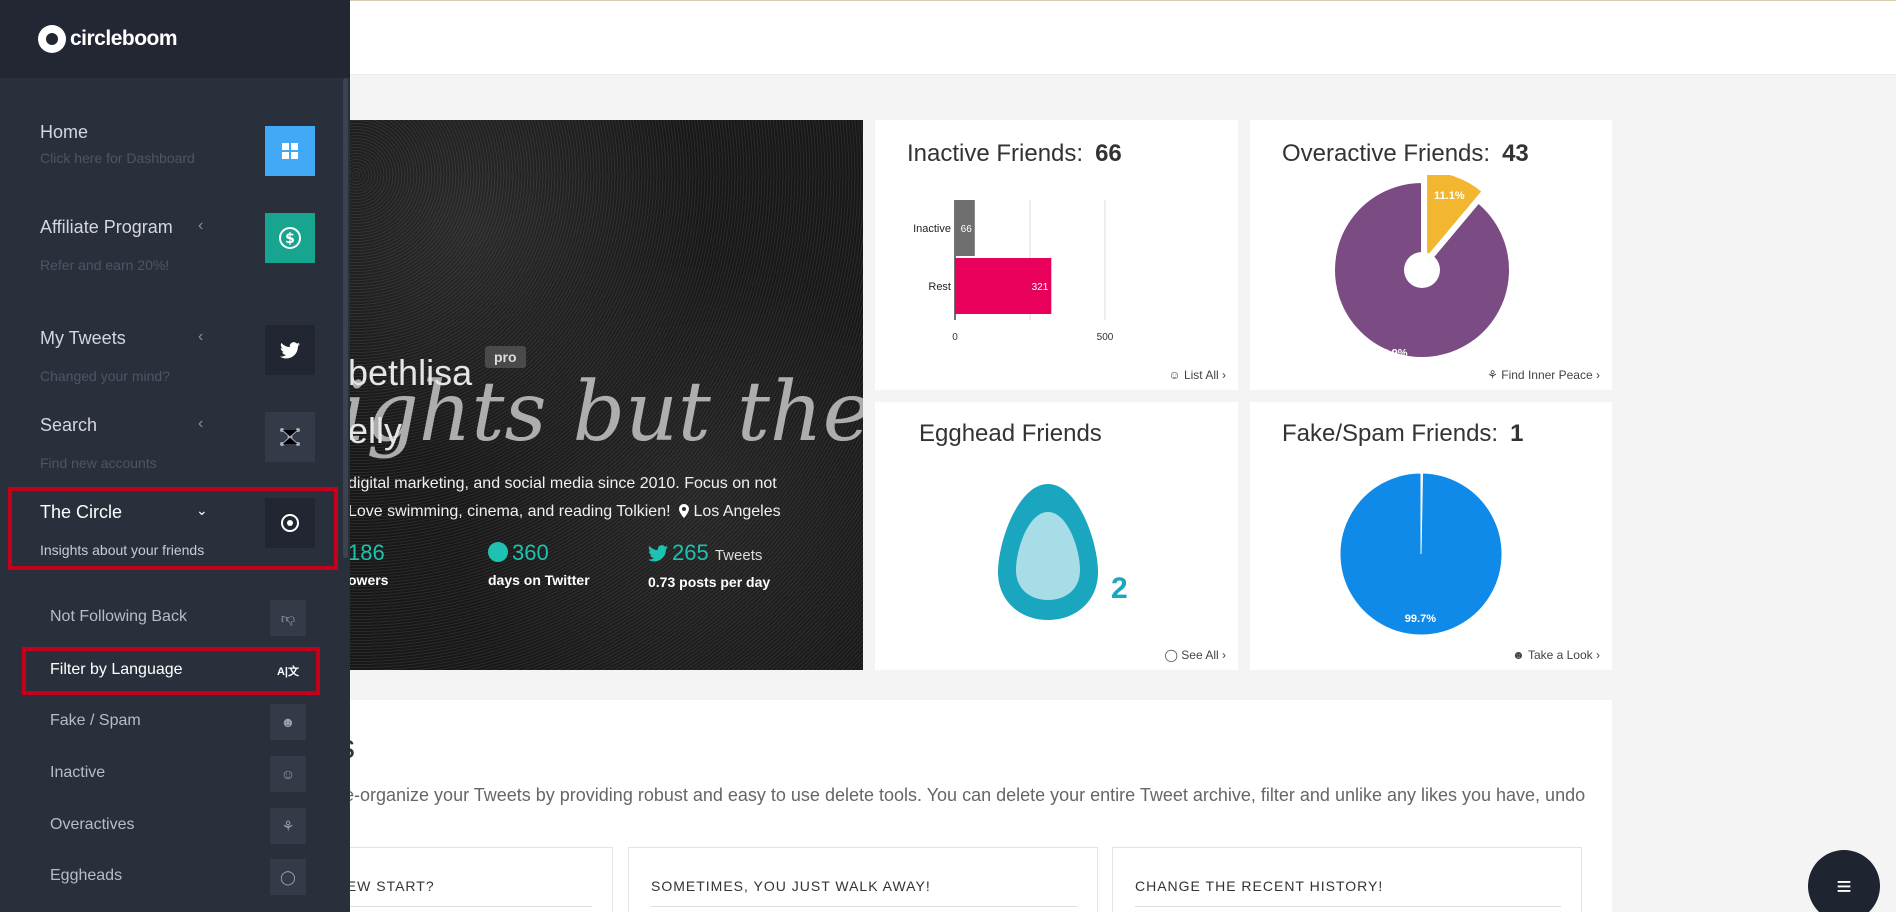 The width and height of the screenshot is (1896, 912). What do you see at coordinates (1386, 153) in the screenshot?
I see `overactive-title: Overactive Friends:` at bounding box center [1386, 153].